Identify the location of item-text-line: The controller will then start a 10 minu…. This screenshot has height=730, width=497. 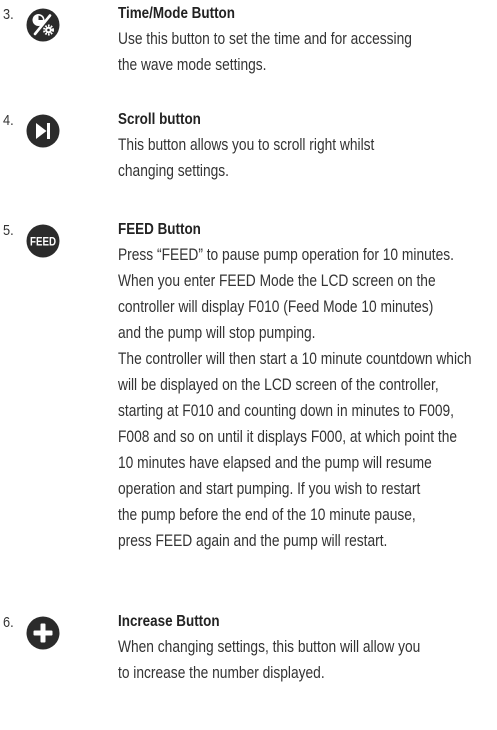
(295, 359).